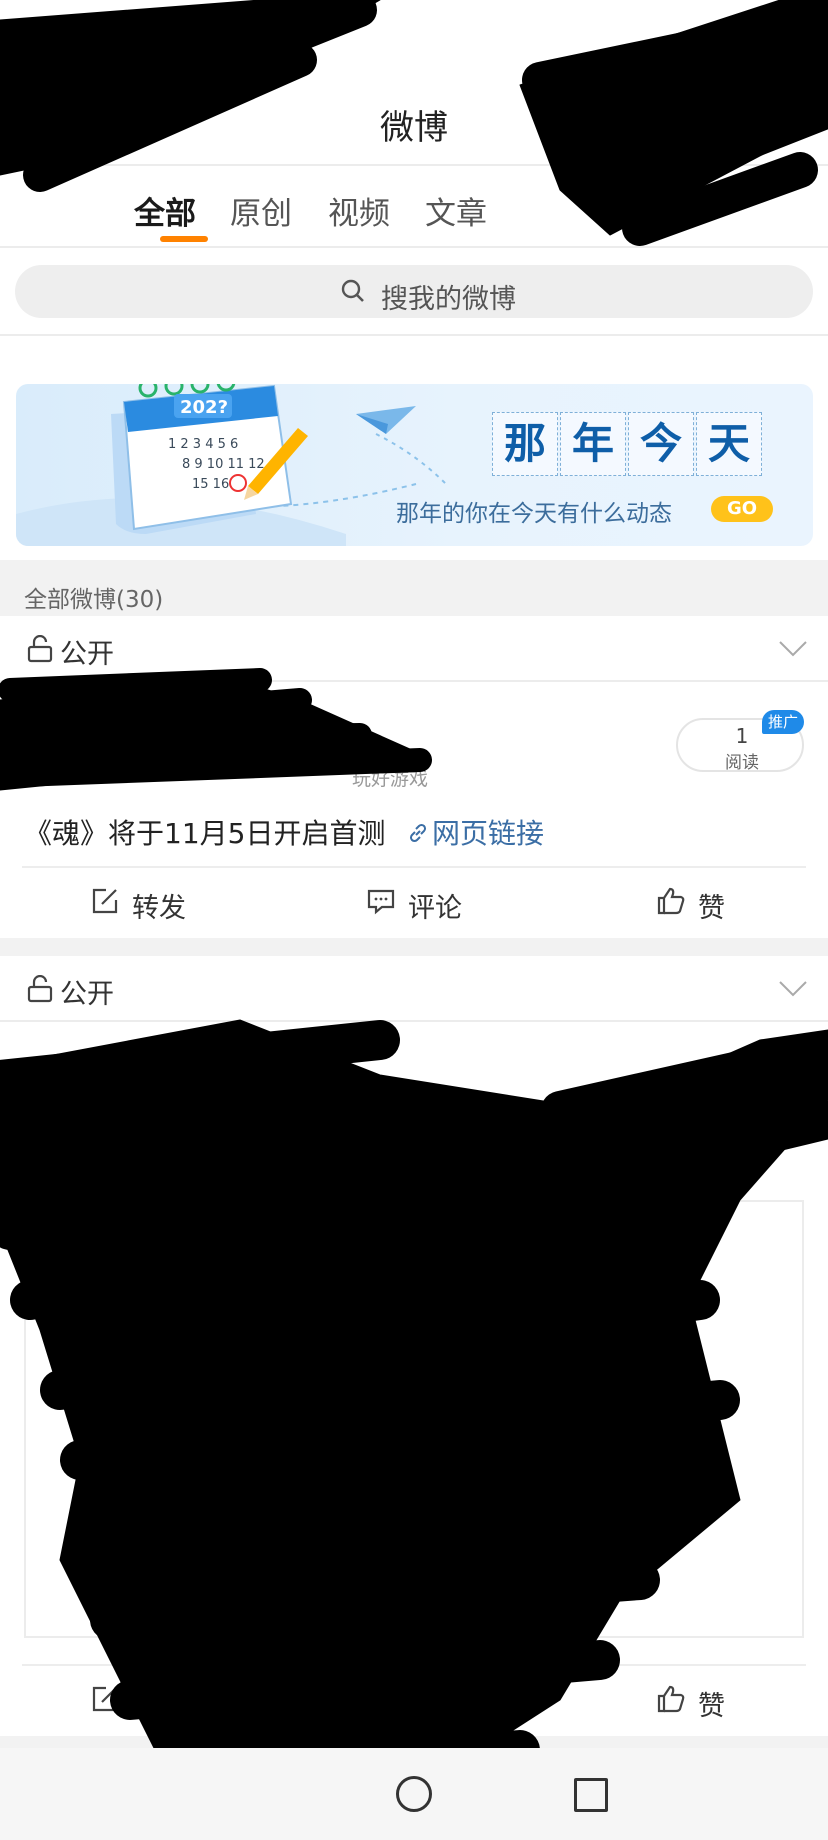  What do you see at coordinates (605, 1579) in the screenshot?
I see `image-caption: 留我吧~` at bounding box center [605, 1579].